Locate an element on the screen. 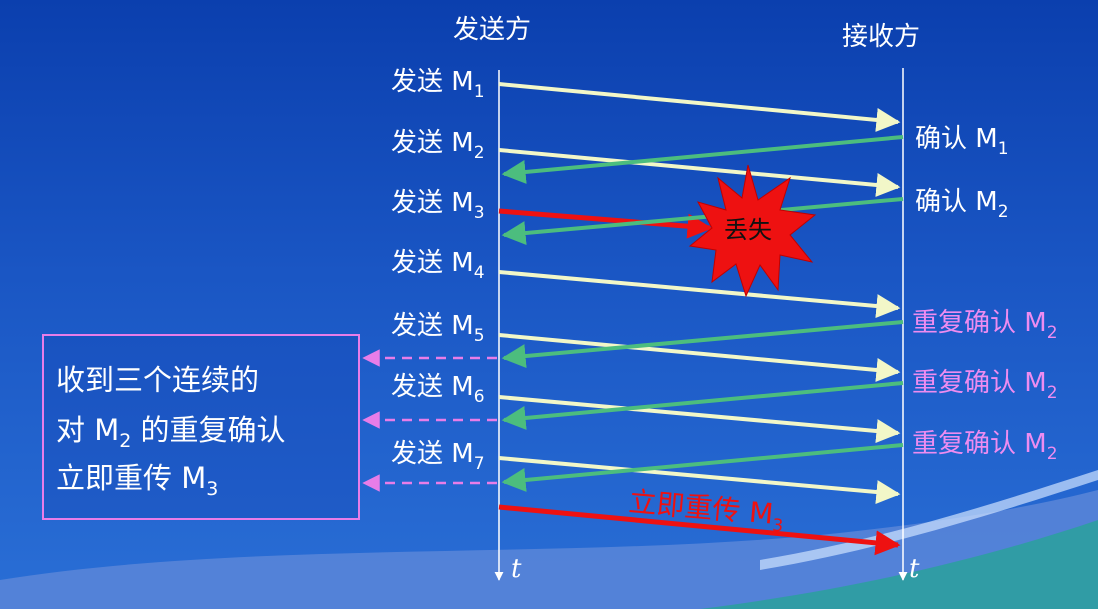 The image size is (1098, 609). send-label-m3: 发送 M3 is located at coordinates (438, 205).